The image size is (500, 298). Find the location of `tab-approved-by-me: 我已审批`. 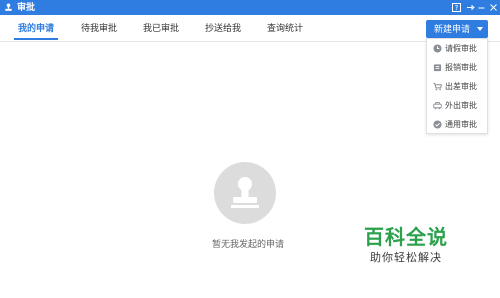

tab-approved-by-me: 我已审批 is located at coordinates (161, 28).